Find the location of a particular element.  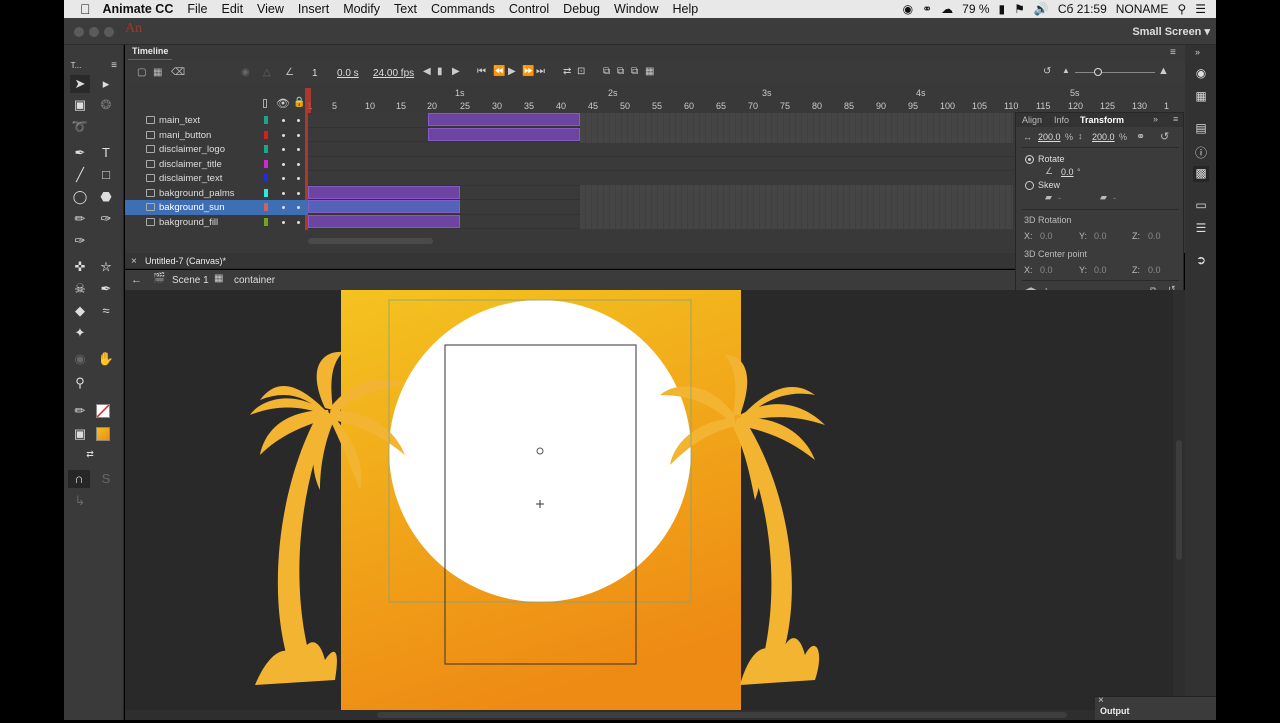

tab-info: Info is located at coordinates (1061, 120).